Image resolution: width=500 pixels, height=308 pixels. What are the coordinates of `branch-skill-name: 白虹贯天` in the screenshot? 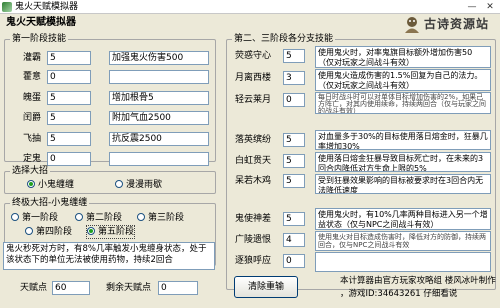 It's located at (253, 161).